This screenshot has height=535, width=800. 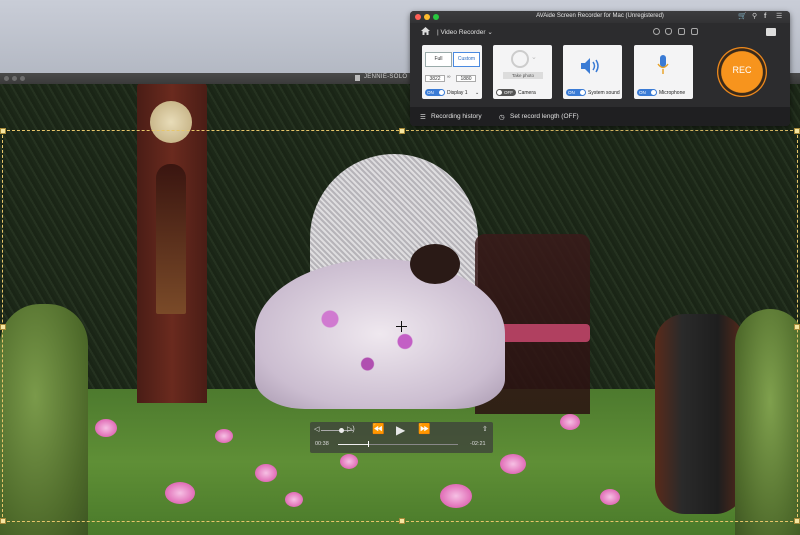 What do you see at coordinates (316, 430) in the screenshot?
I see `volume-low-icon: ◁` at bounding box center [316, 430].